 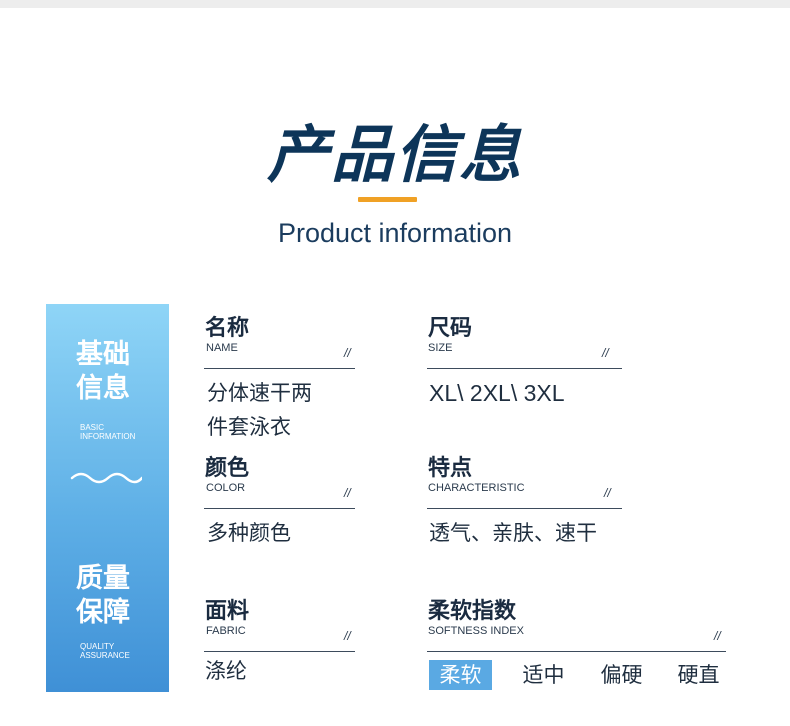 I want to click on name-value-line2: 件套泳衣, so click(x=249, y=427).